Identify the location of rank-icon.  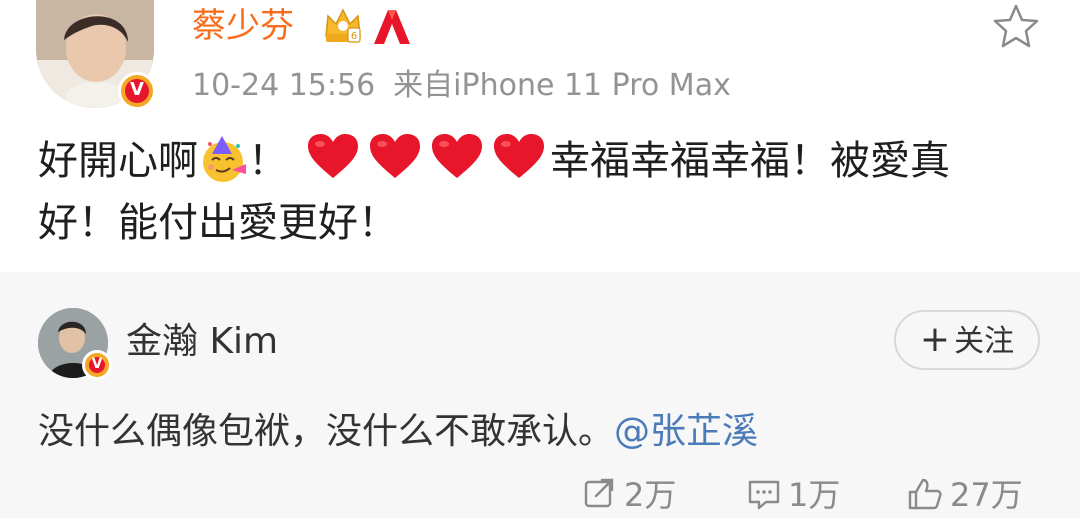
(391, 27).